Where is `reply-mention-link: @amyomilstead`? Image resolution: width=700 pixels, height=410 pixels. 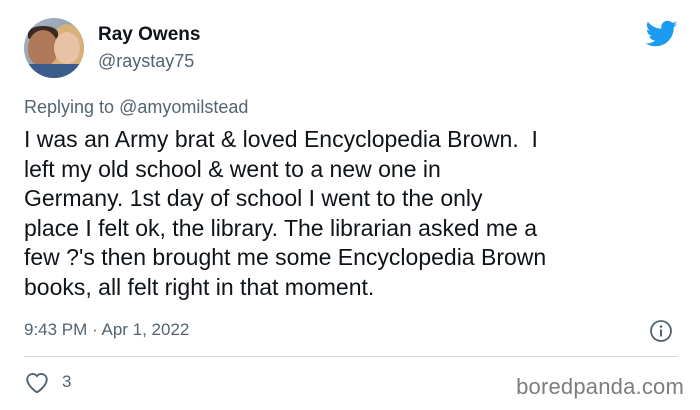
reply-mention-link: @amyomilstead is located at coordinates (183, 107).